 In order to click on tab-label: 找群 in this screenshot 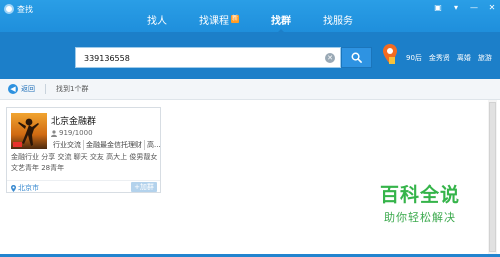, I will do `click(281, 21)`.